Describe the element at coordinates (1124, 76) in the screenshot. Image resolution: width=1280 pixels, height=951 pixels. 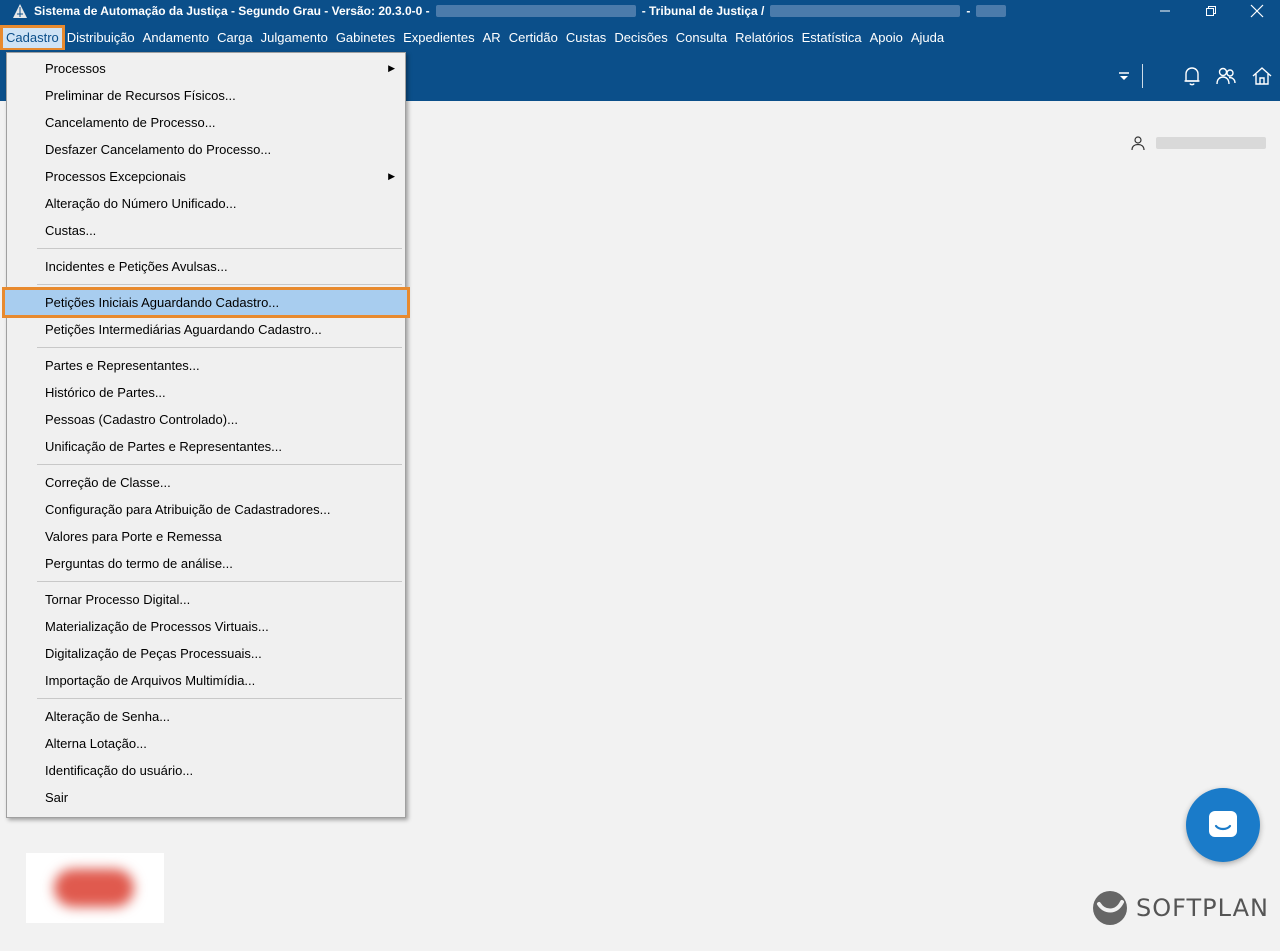
I see `filter-dropdown-icon` at that location.